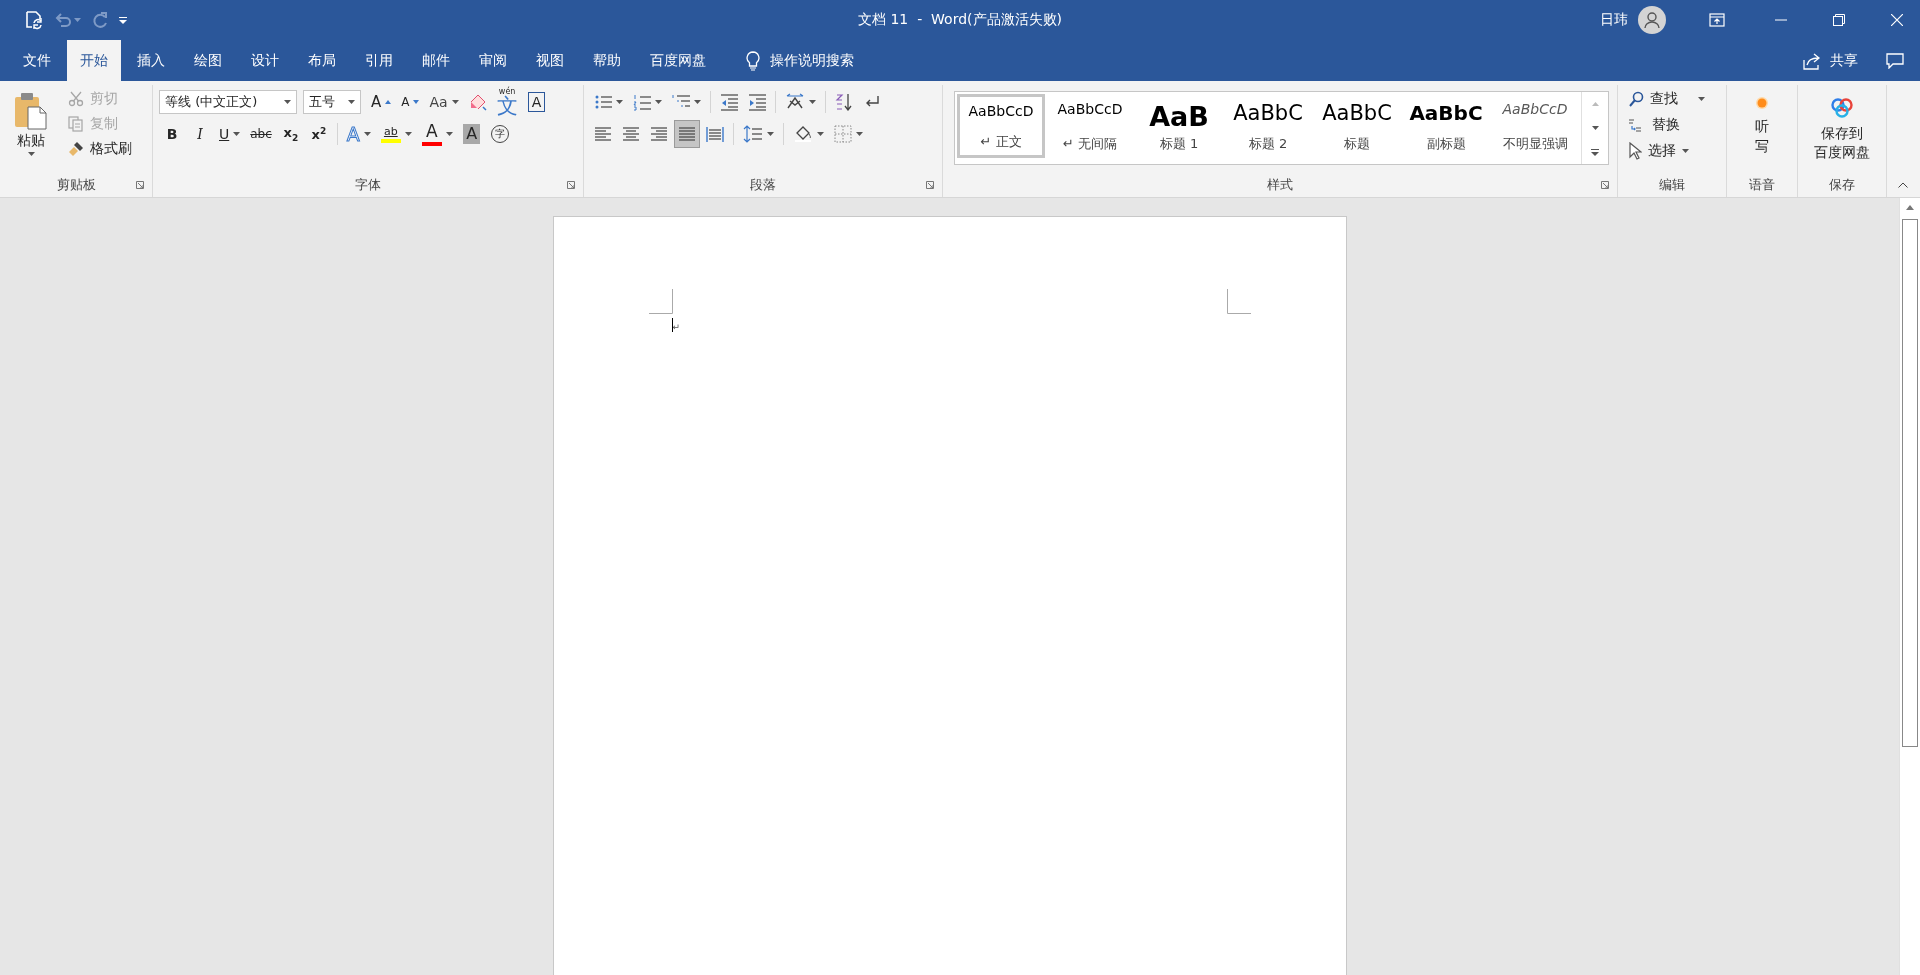  I want to click on replace-button: 替换, so click(1666, 125).